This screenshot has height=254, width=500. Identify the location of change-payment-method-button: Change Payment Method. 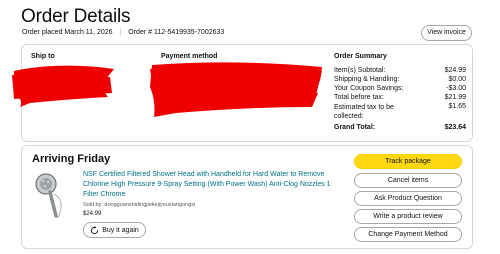
(408, 234).